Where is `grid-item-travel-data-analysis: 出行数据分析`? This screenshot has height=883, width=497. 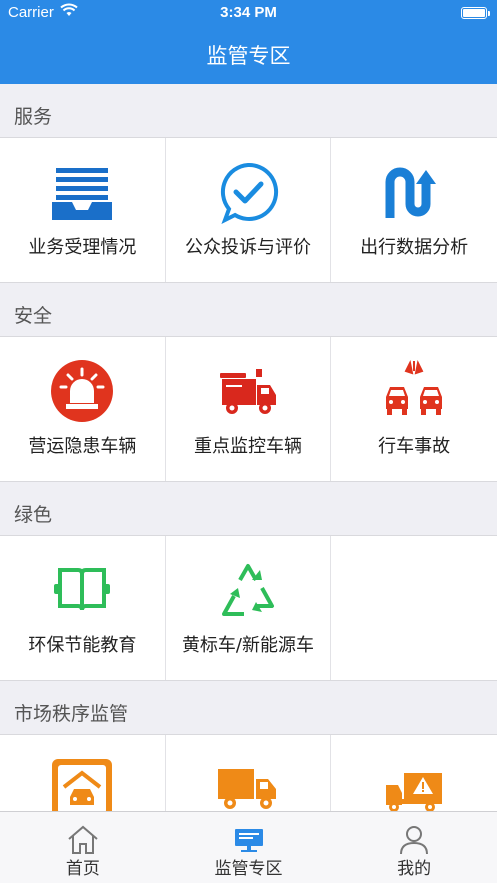 grid-item-travel-data-analysis: 出行数据分析 is located at coordinates (414, 210).